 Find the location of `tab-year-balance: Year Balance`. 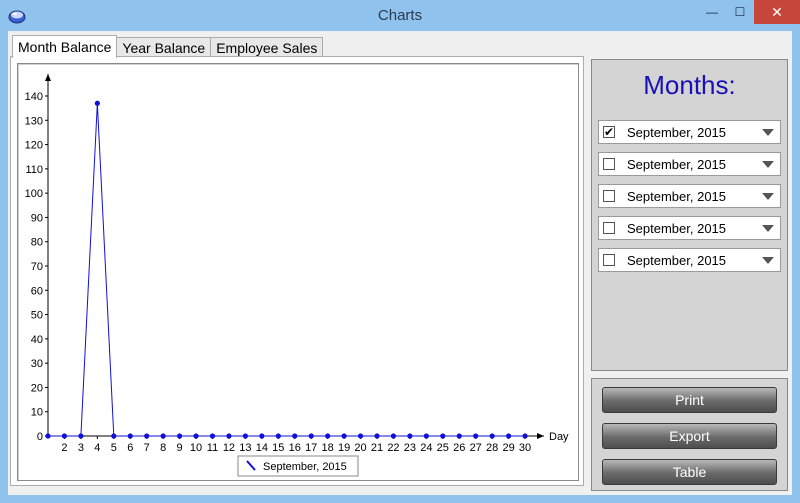

tab-year-balance: Year Balance is located at coordinates (164, 47).